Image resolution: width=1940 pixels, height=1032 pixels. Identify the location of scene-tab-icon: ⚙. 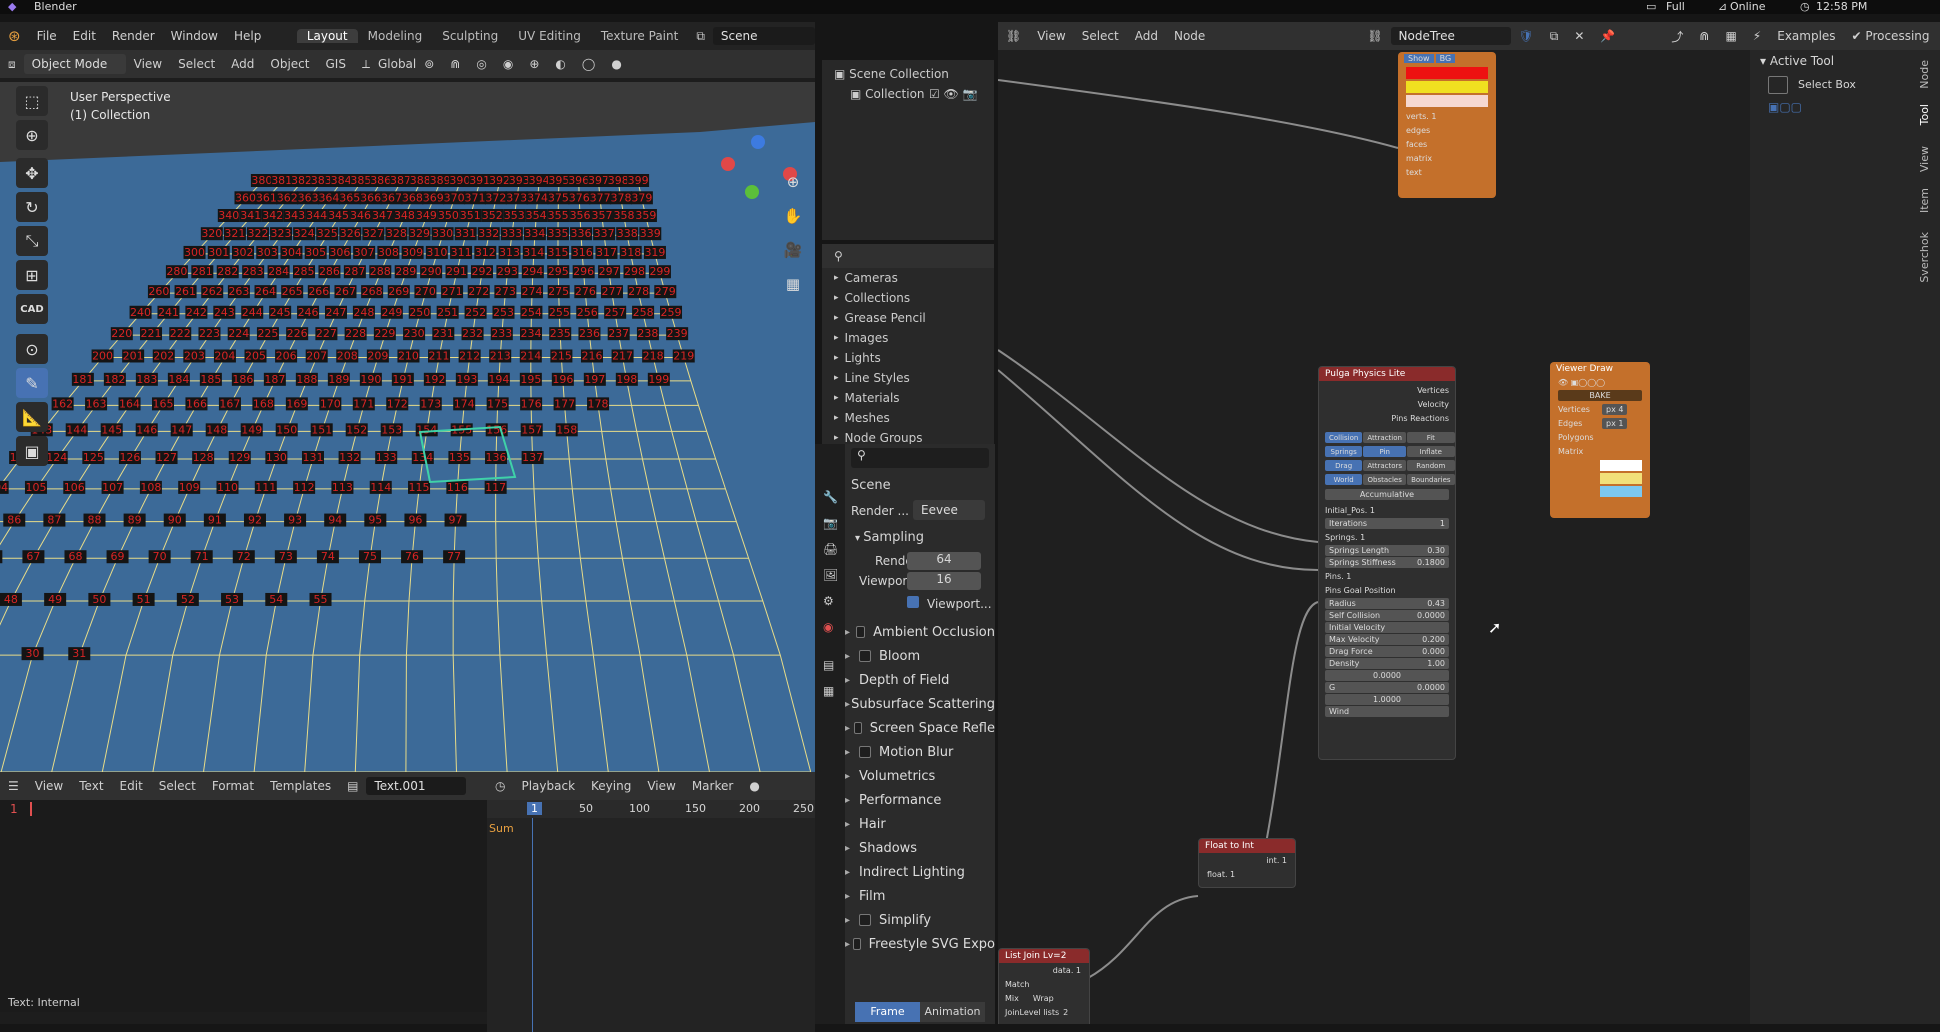
(828, 601).